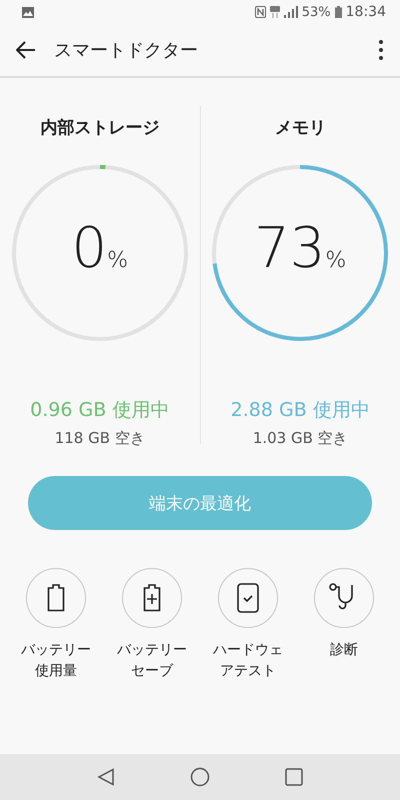 The image size is (400, 800). I want to click on used-amount: 0.96 GB 使用中, so click(100, 410).